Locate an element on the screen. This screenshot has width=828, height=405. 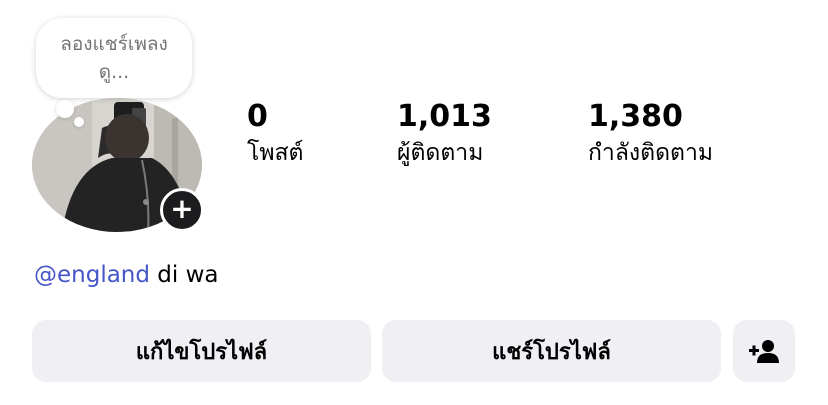
stat-followers: 1,013 ผู้ติดตาม is located at coordinates (444, 134).